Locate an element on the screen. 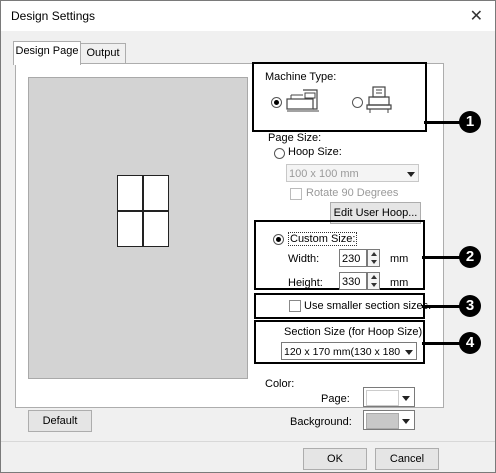  machine-type-radio-multi-needle is located at coordinates (357, 102).